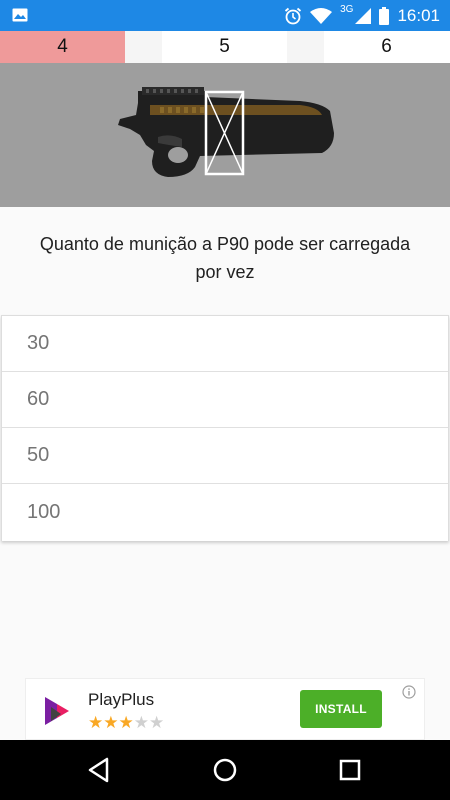  Describe the element at coordinates (225, 400) in the screenshot. I see `answer-option-2: 60` at that location.